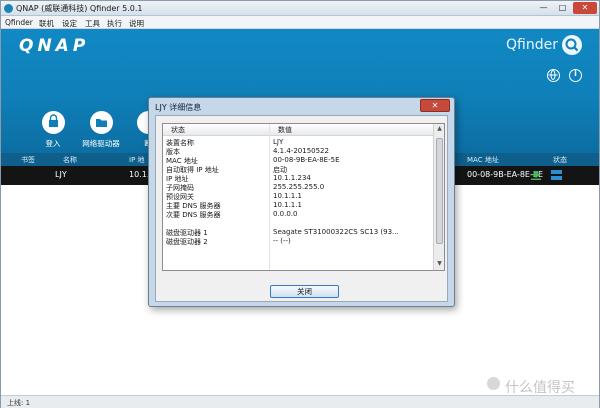 Image resolution: width=600 pixels, height=408 pixels. I want to click on login-icon, so click(53, 122).